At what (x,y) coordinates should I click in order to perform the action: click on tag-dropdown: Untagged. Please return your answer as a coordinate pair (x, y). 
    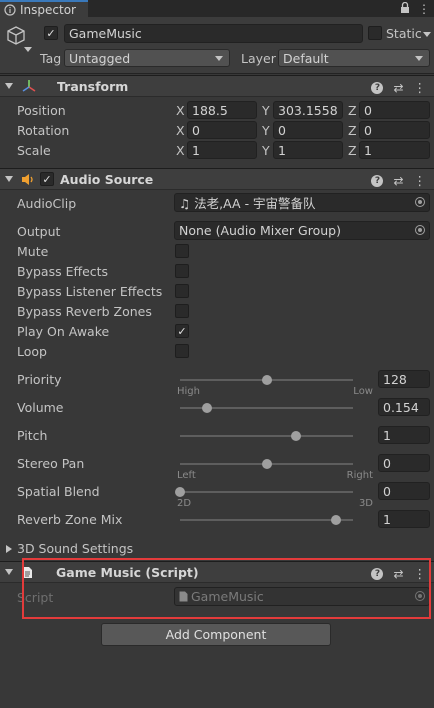
    Looking at the image, I should click on (147, 58).